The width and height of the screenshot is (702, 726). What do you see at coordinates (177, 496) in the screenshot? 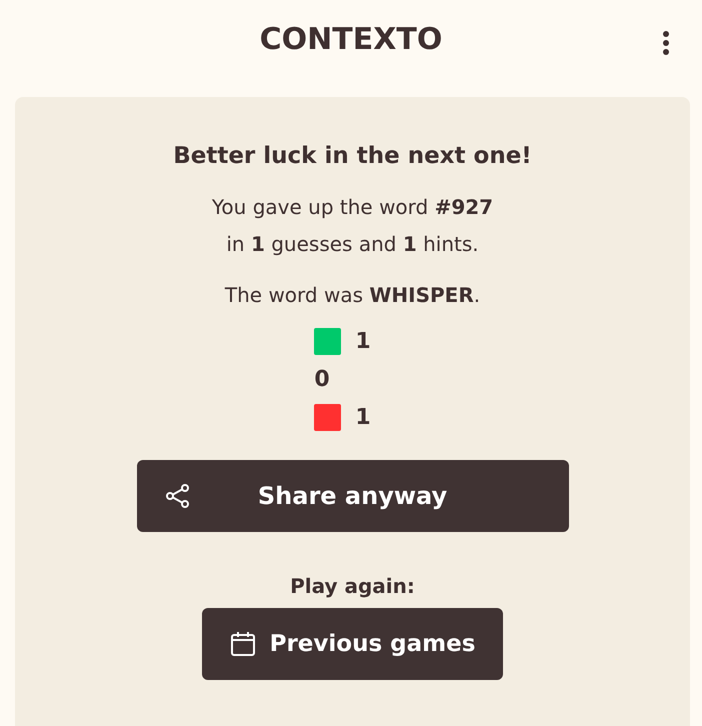
I see `share-icon` at bounding box center [177, 496].